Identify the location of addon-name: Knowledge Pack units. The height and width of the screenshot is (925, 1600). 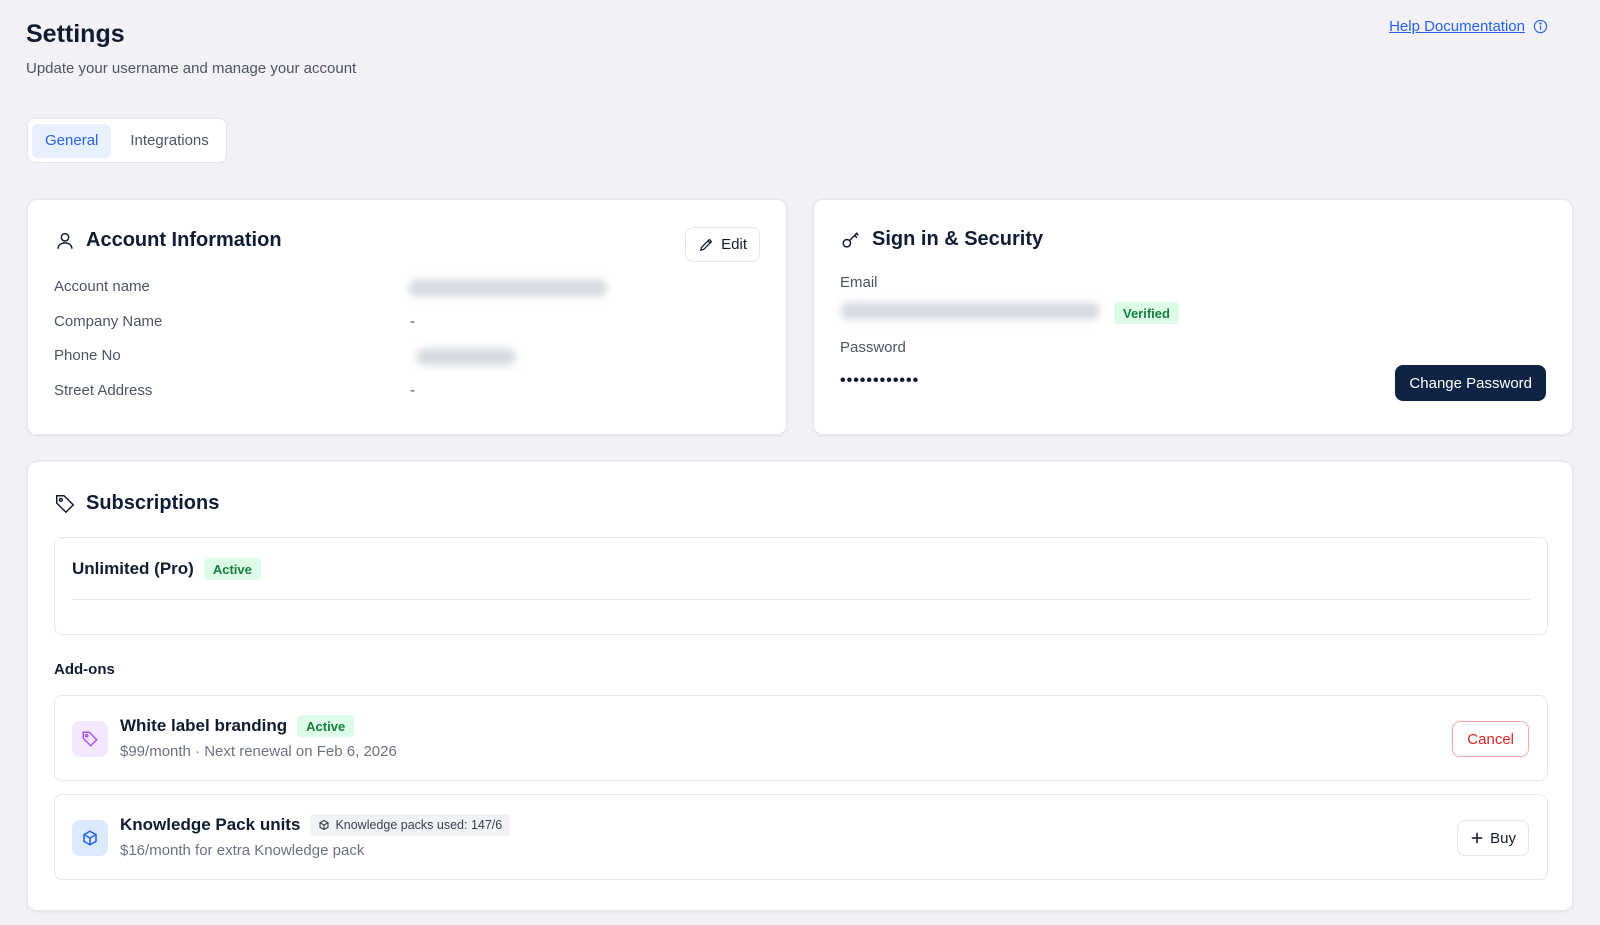
(210, 824).